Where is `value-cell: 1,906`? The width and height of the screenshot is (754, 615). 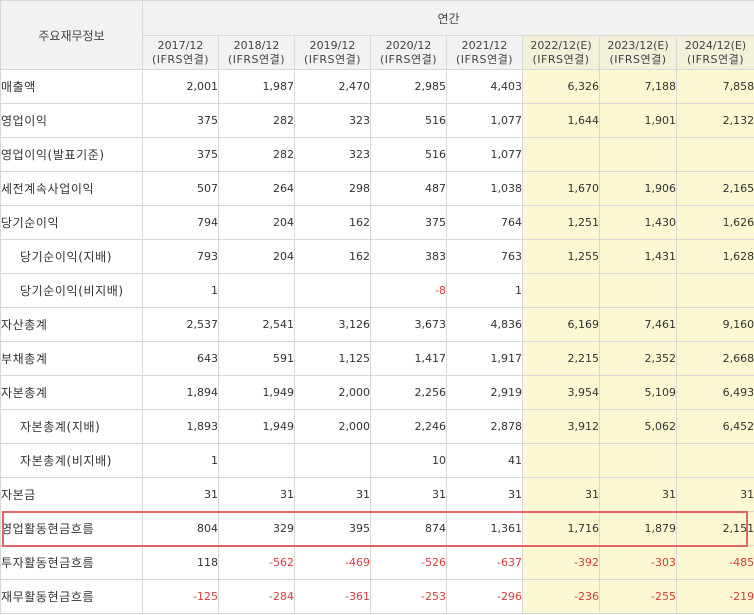 value-cell: 1,906 is located at coordinates (638, 188).